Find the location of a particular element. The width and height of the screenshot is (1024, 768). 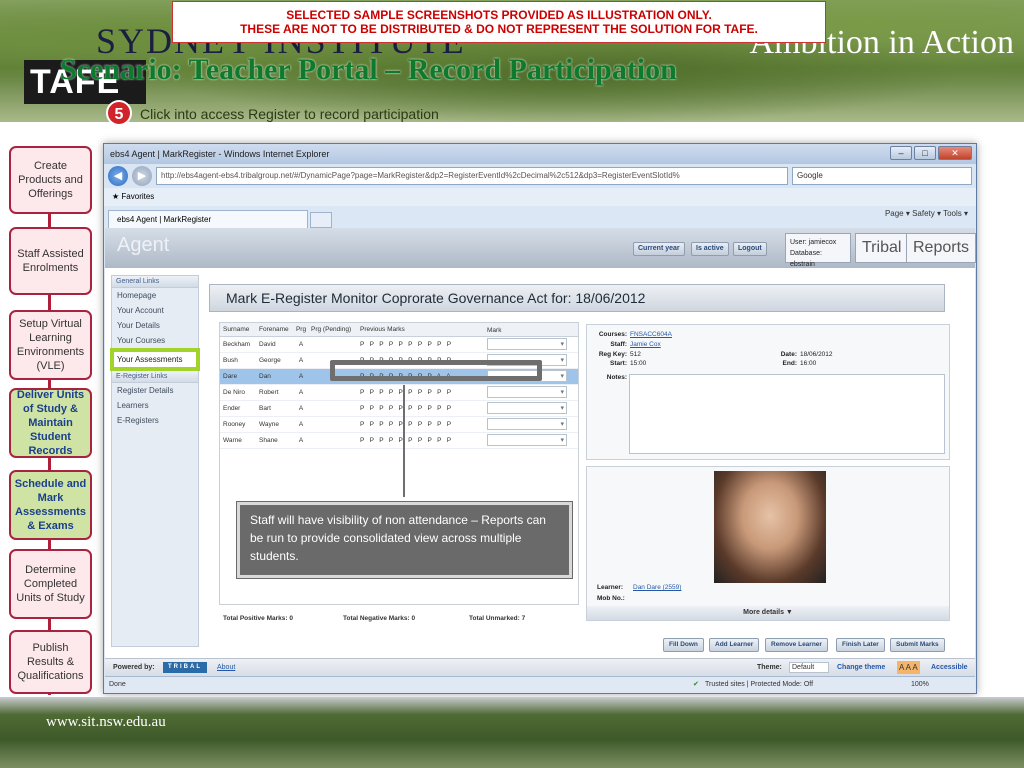

check-icon: ✔ is located at coordinates (696, 684).